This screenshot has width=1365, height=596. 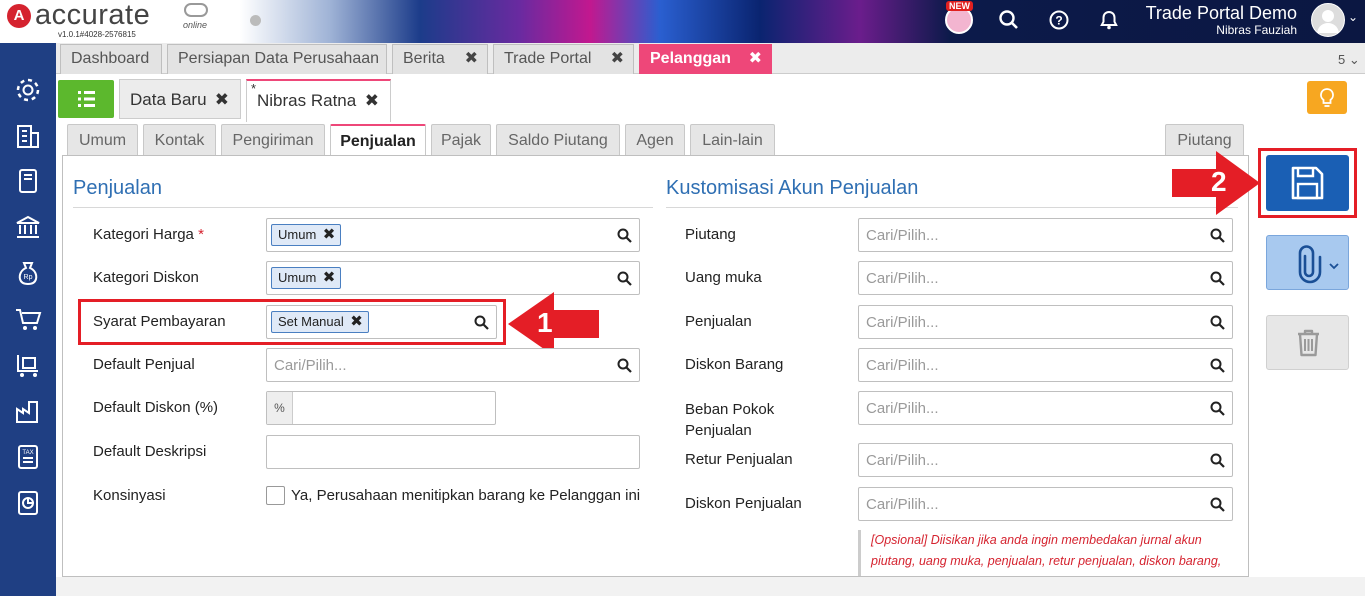 I want to click on gear-icon, so click(x=28, y=90).